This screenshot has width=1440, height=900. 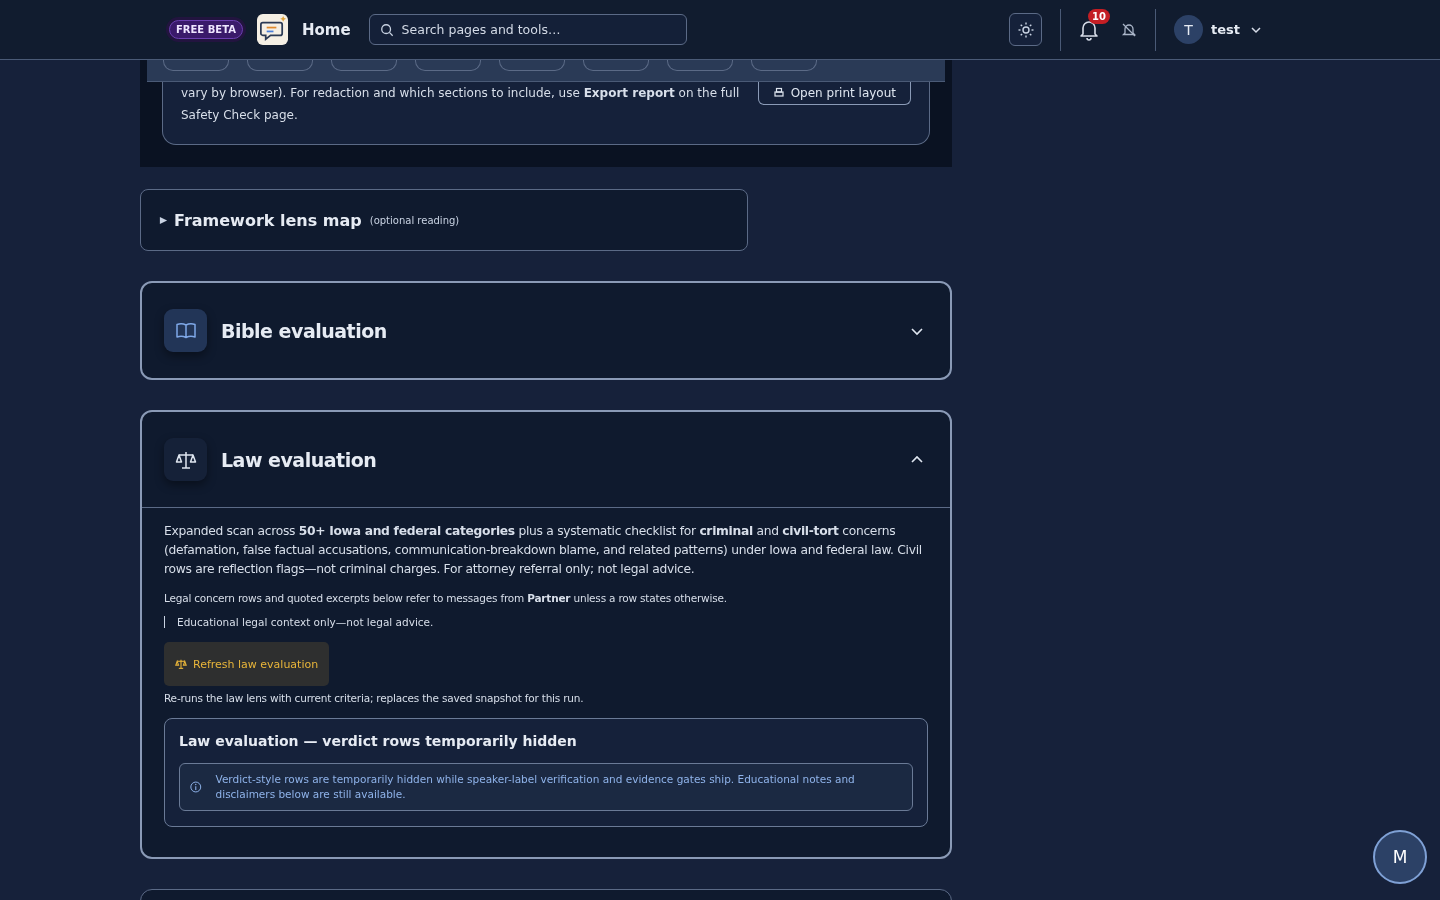 What do you see at coordinates (206, 29) in the screenshot?
I see `beta-badge: FREE BETA` at bounding box center [206, 29].